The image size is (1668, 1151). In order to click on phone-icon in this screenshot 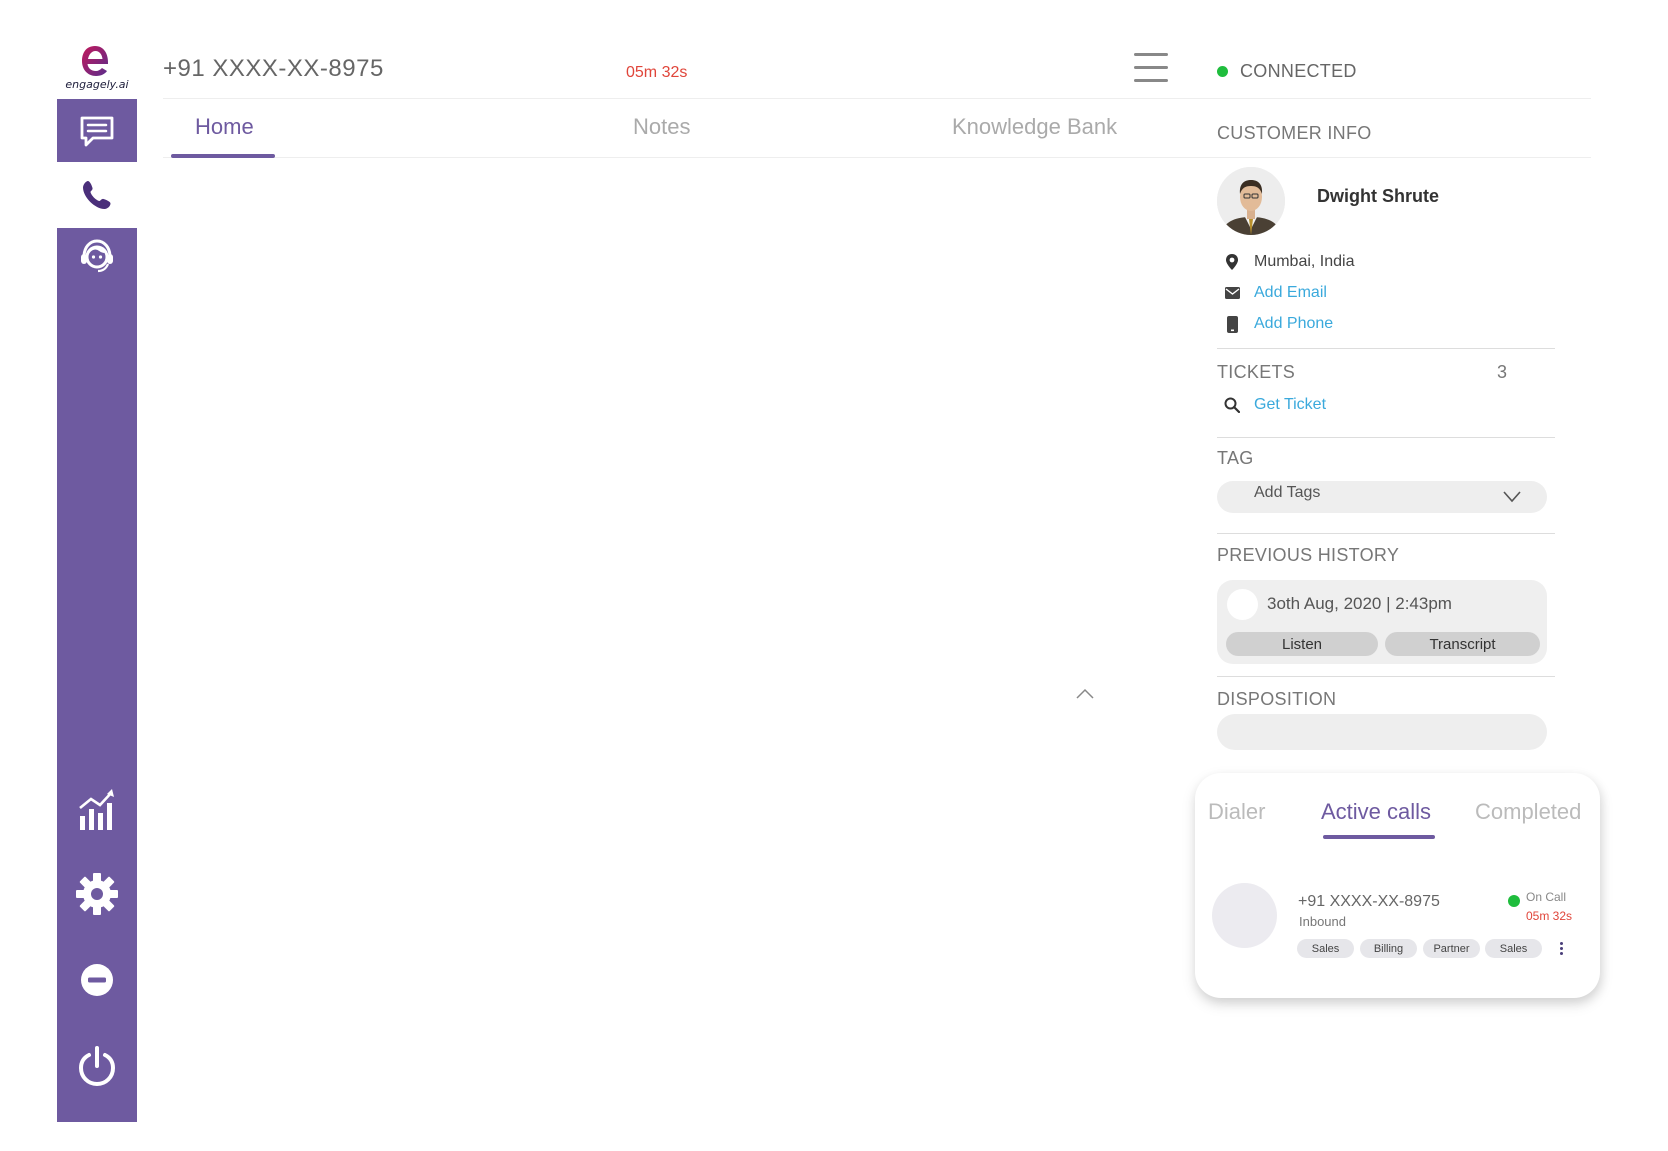, I will do `click(97, 195)`.